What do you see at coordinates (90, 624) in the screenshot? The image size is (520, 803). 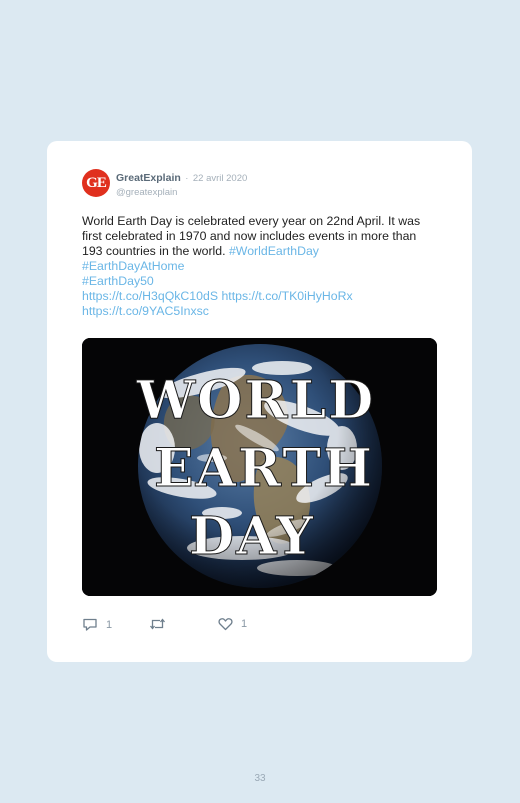 I see `comment-icon` at bounding box center [90, 624].